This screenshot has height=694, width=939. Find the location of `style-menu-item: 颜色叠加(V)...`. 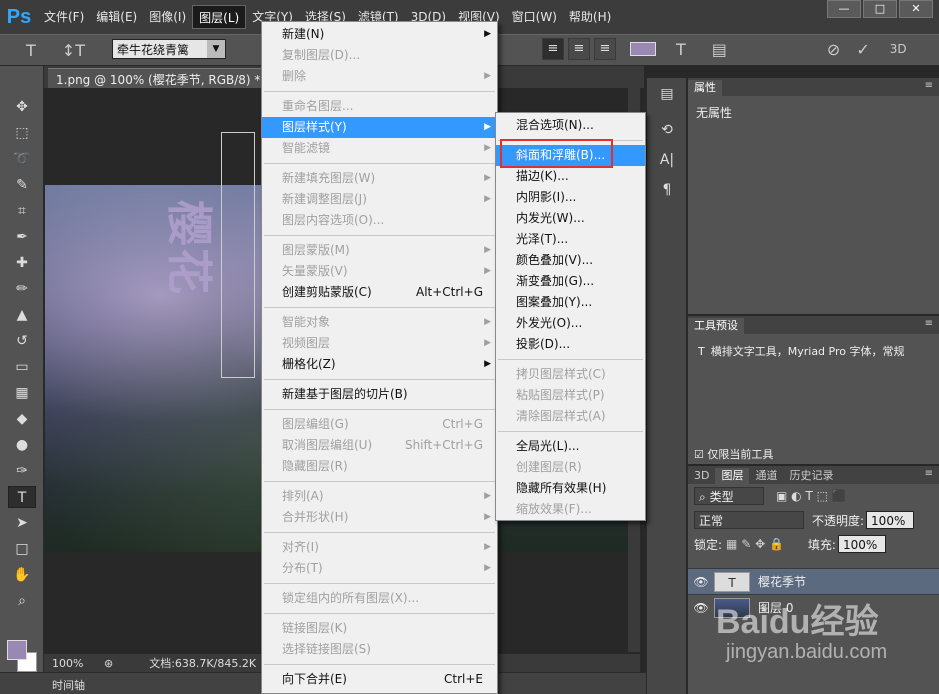

style-menu-item: 颜色叠加(V)... is located at coordinates (570, 260).